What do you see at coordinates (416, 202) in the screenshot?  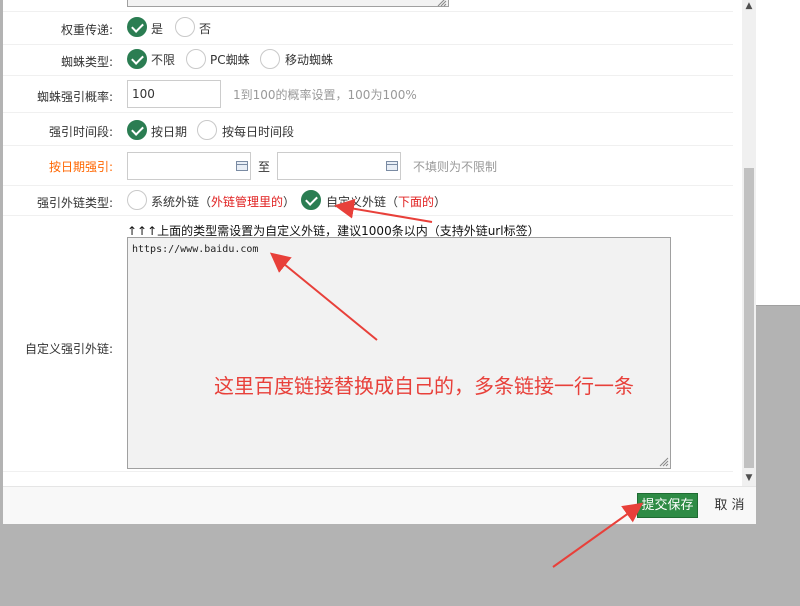 I see `link-custom-note: 下面的` at bounding box center [416, 202].